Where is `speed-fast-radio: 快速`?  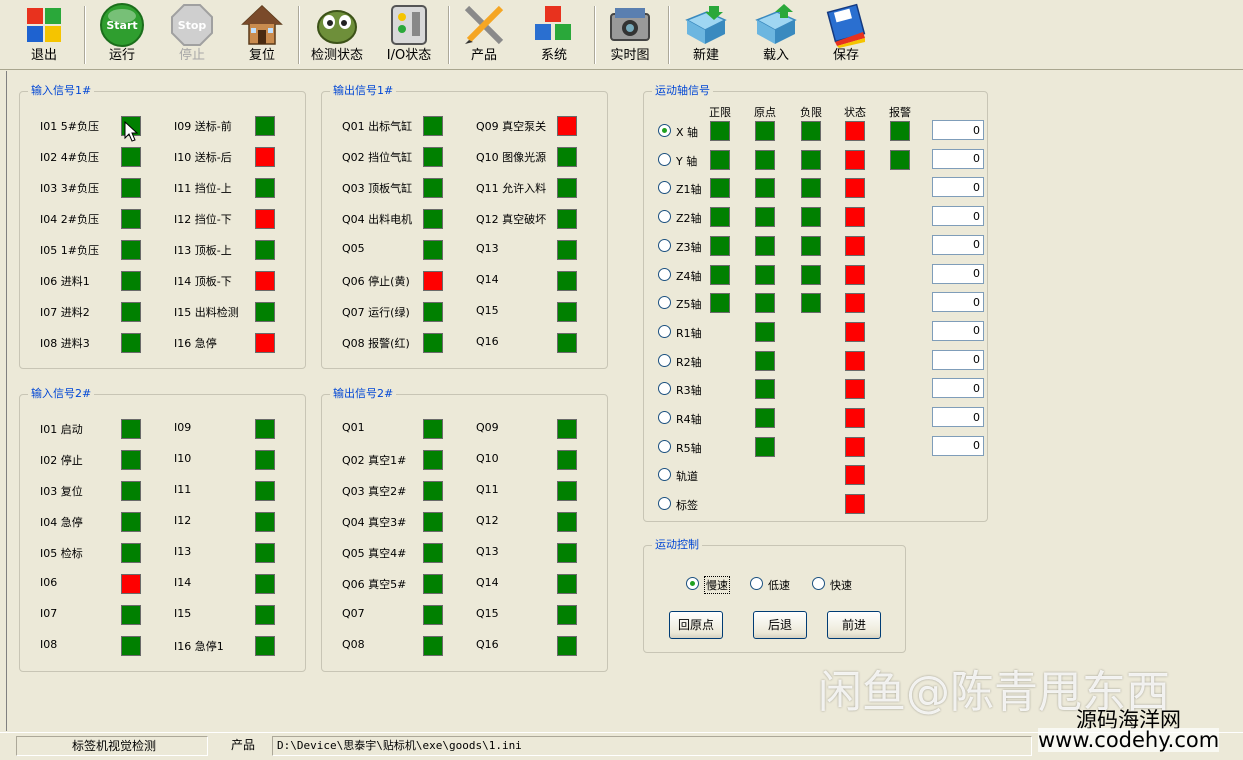 speed-fast-radio: 快速 is located at coordinates (842, 584).